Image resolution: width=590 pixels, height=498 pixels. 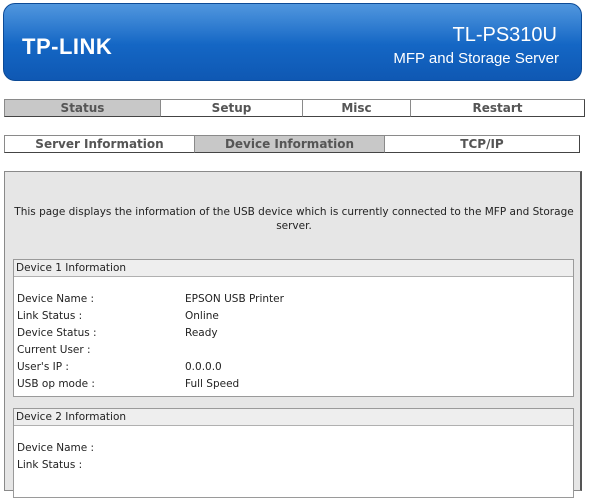 What do you see at coordinates (287, 384) in the screenshot?
I see `device-1-row: USB op mode : Full Speed` at bounding box center [287, 384].